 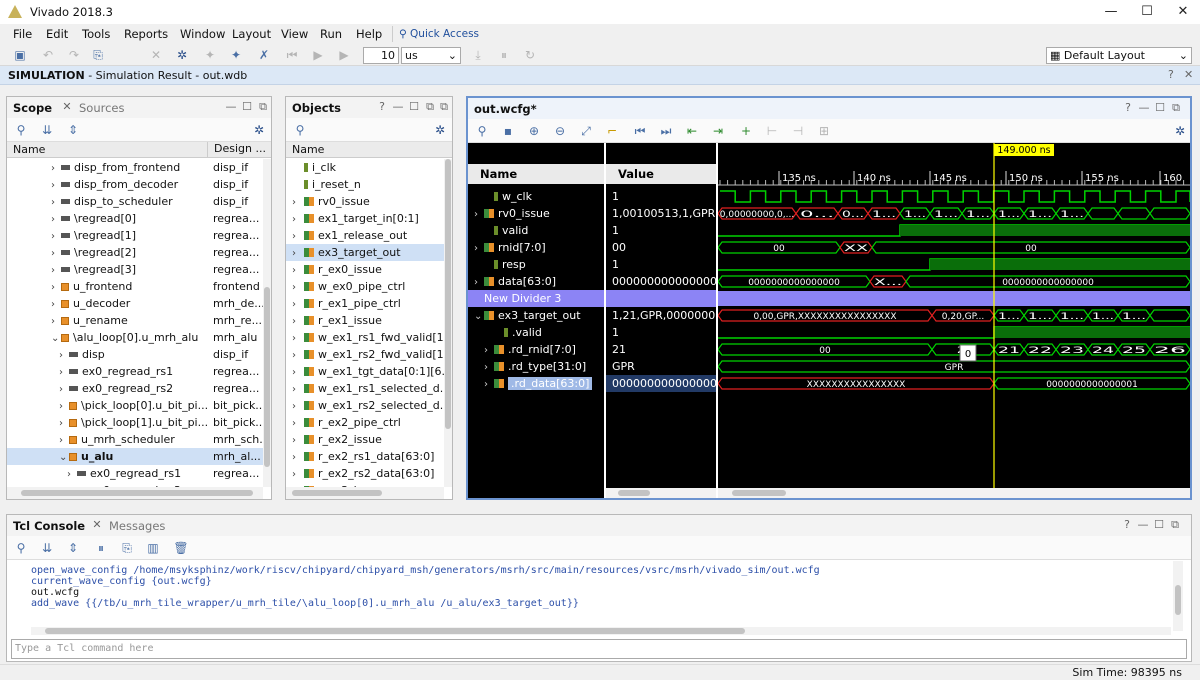 What do you see at coordinates (534, 131) in the screenshot?
I see `zoom-in-icon: ⊕` at bounding box center [534, 131].